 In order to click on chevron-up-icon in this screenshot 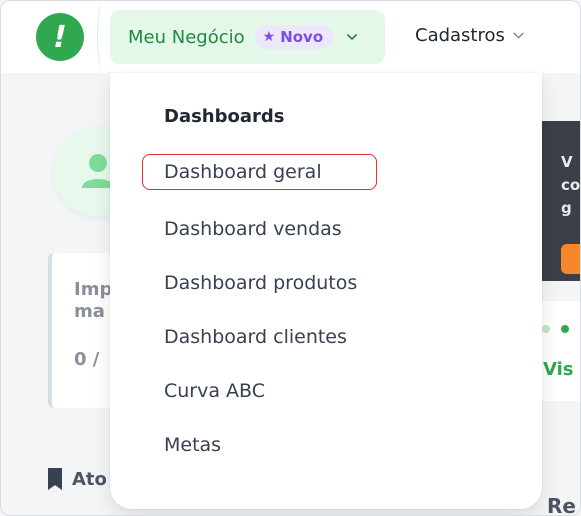, I will do `click(352, 37)`.